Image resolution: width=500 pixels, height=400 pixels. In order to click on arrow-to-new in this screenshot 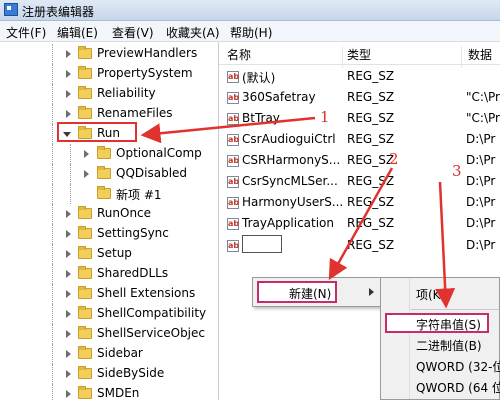, I will do `click(361, 224)`.